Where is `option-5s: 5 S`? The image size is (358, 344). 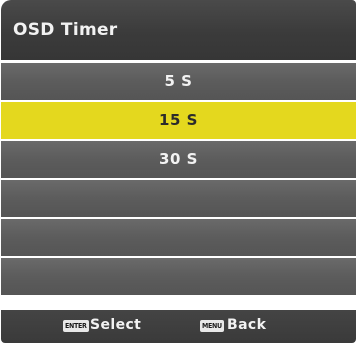 option-5s: 5 S is located at coordinates (178, 81).